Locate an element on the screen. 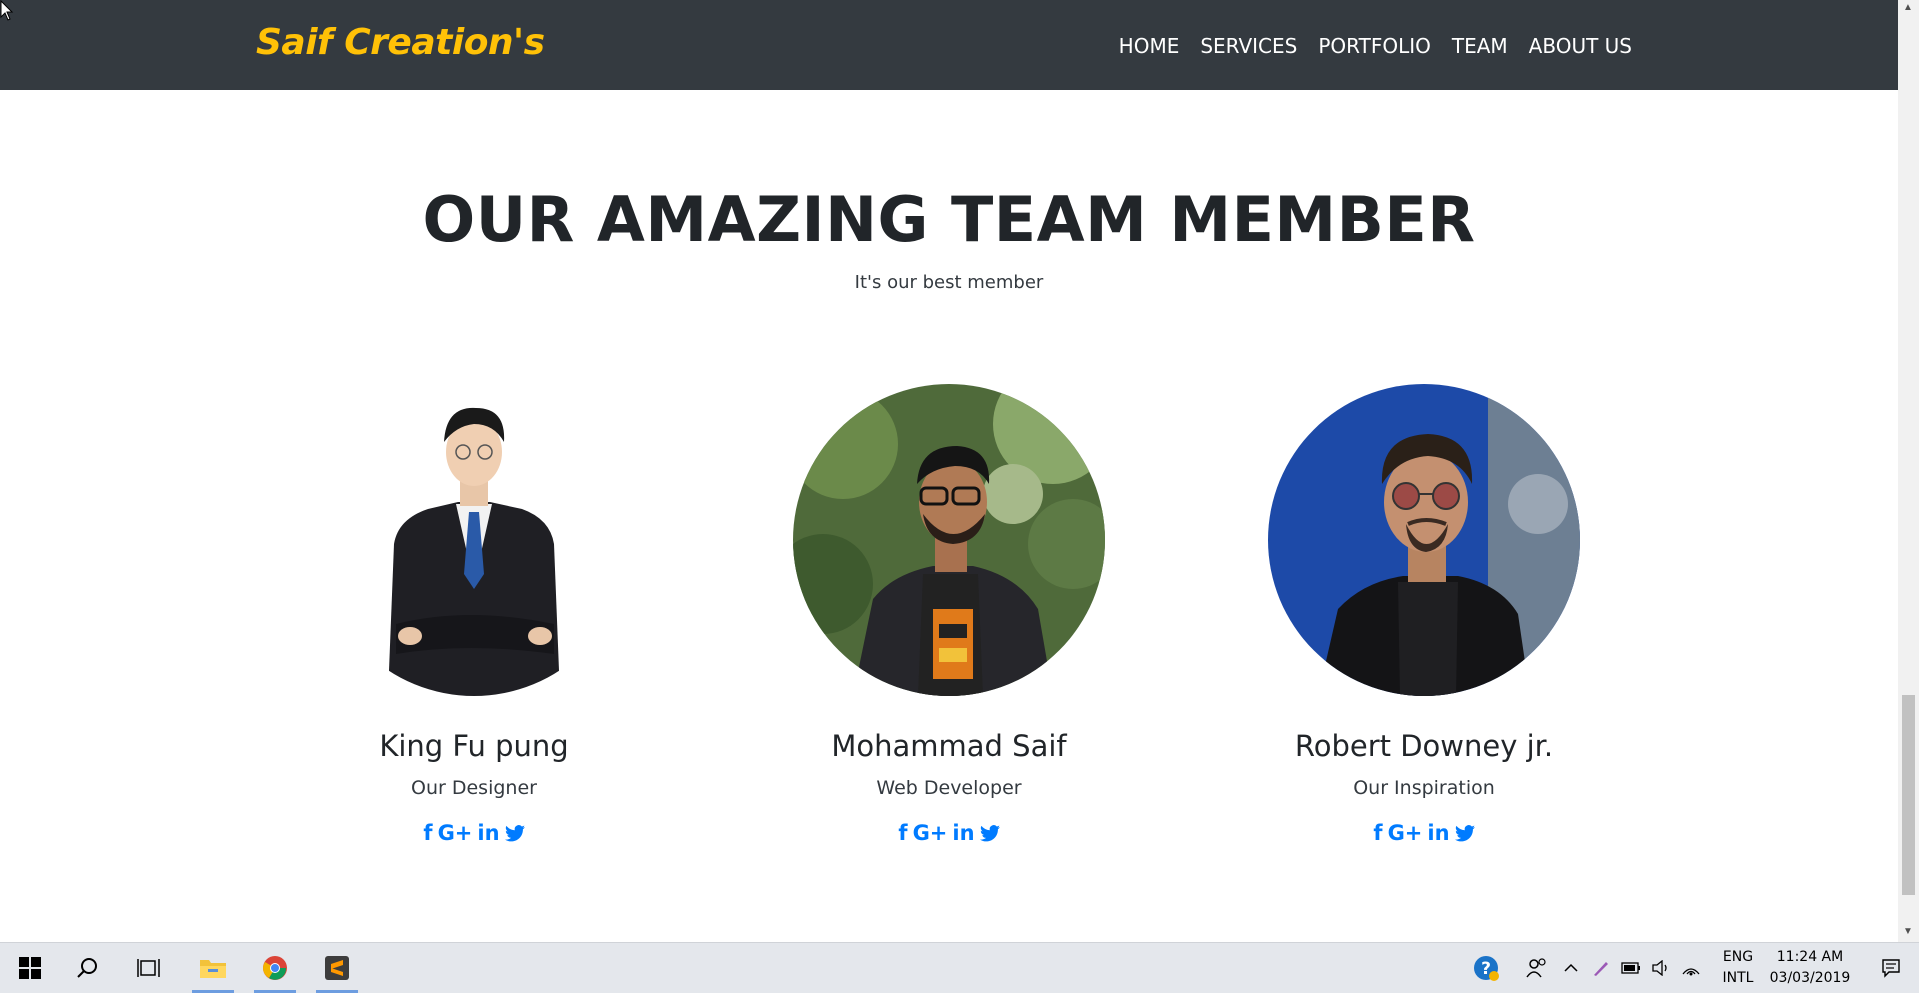  team-card: King Fu pung Our Designer f G+ in is located at coordinates (474, 614).